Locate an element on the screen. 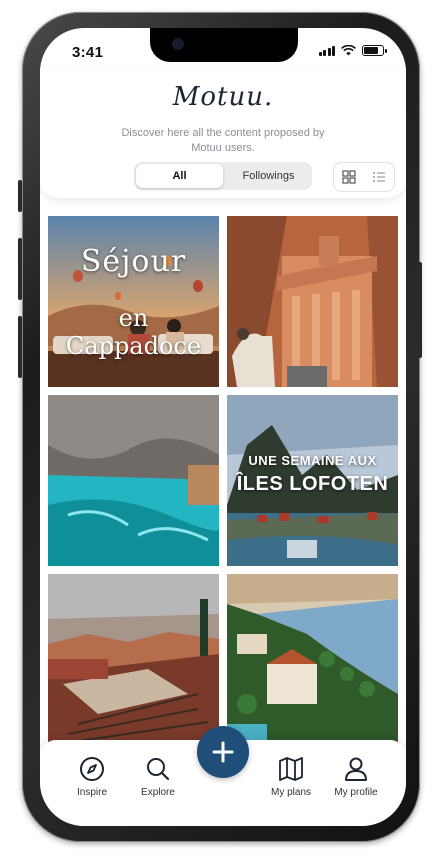 The width and height of the screenshot is (440, 856). tab-all: All is located at coordinates (179, 176).